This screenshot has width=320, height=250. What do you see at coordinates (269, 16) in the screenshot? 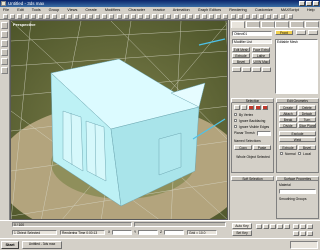
I see `camera-icon` at bounding box center [269, 16].